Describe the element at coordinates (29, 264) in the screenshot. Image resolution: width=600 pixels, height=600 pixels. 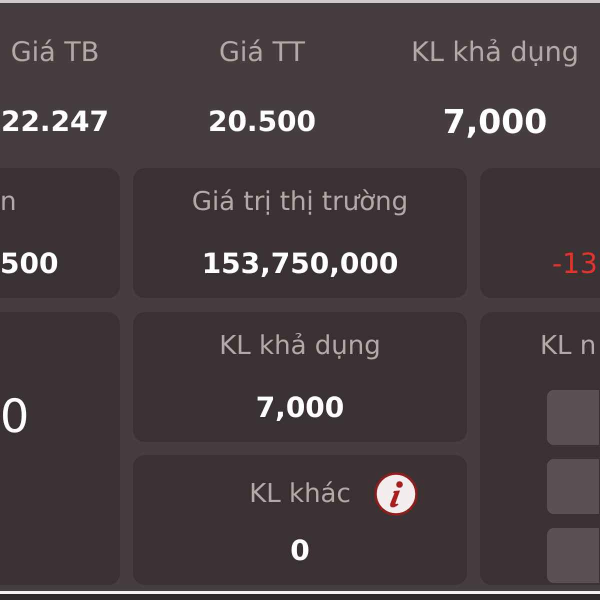
I see `card-value: 500` at that location.